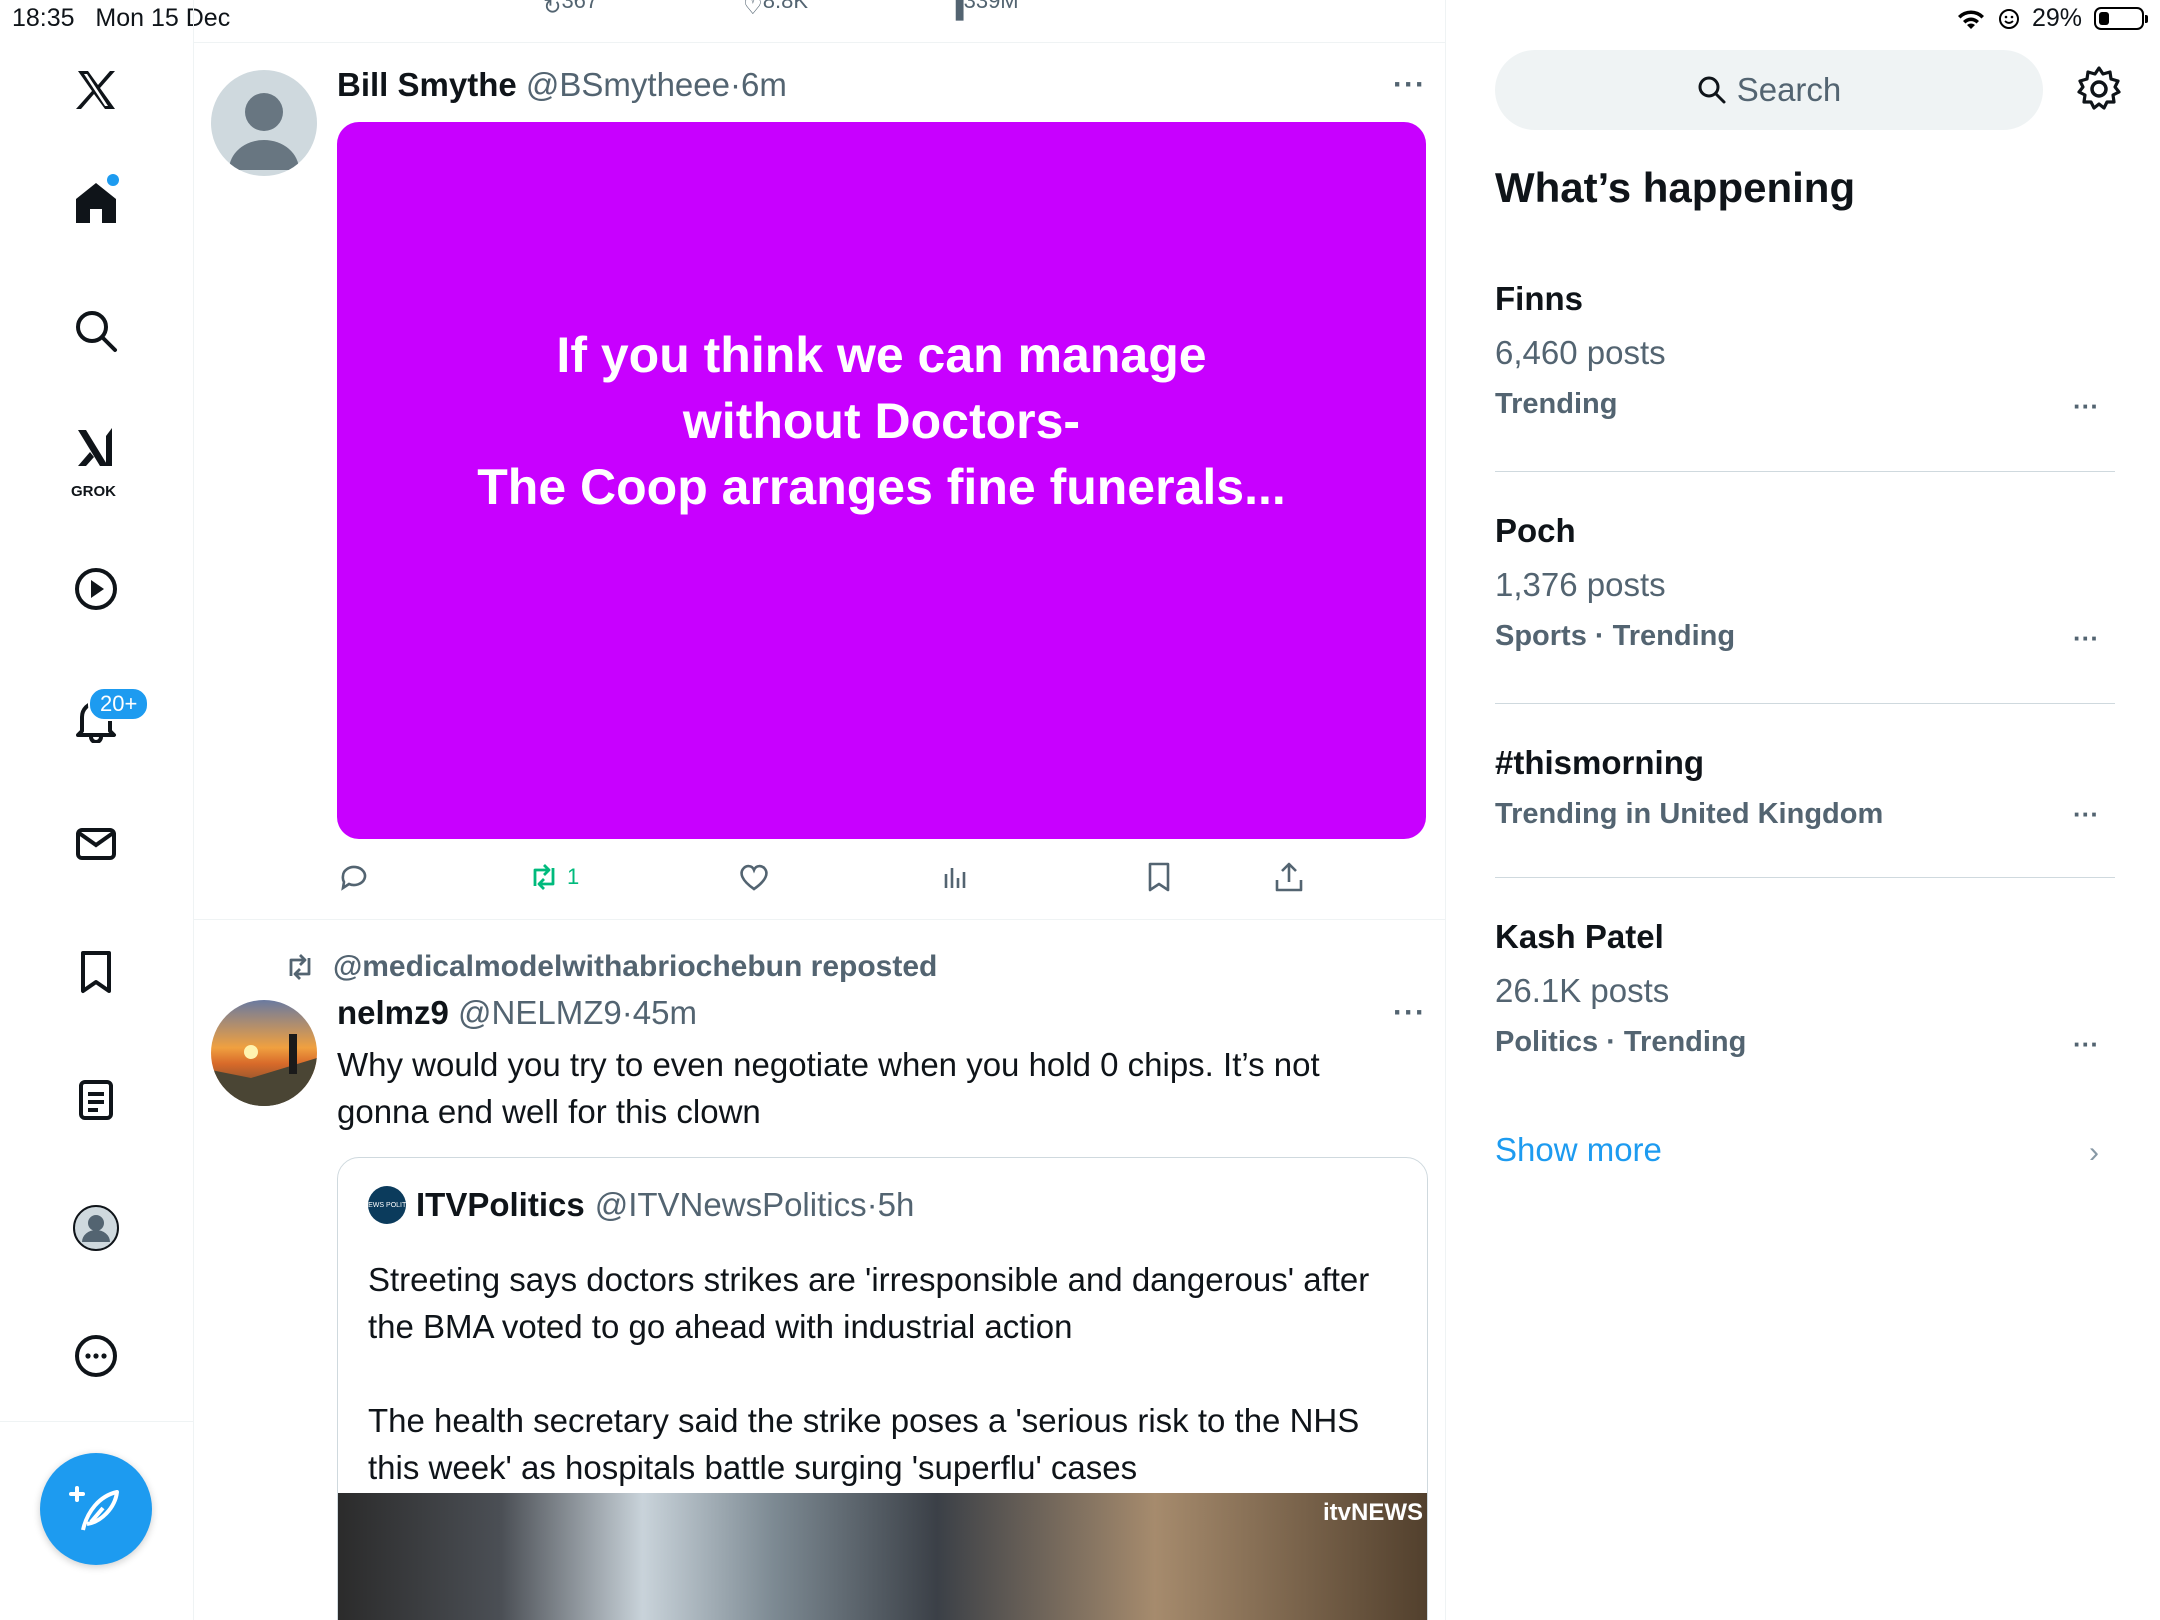  I want to click on tweet-author-line: Bill Smythe @BSmytheee·6m, so click(562, 84).